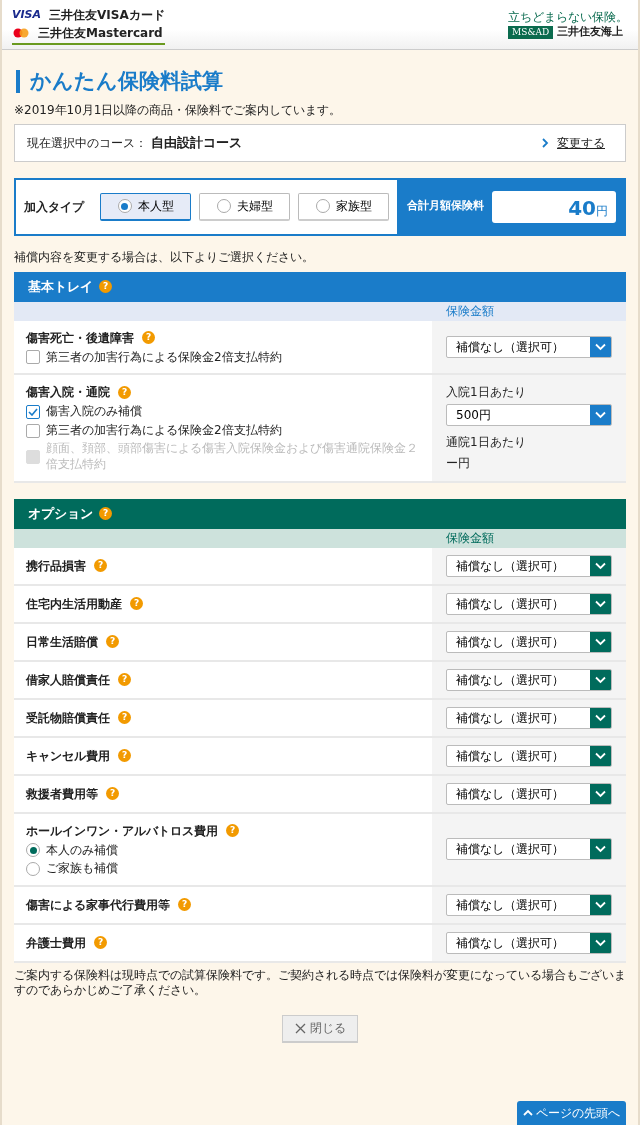 Image resolution: width=640 pixels, height=1125 pixels. What do you see at coordinates (74, 604) in the screenshot?
I see `coverage-name: 住宅内生活用動産` at bounding box center [74, 604].